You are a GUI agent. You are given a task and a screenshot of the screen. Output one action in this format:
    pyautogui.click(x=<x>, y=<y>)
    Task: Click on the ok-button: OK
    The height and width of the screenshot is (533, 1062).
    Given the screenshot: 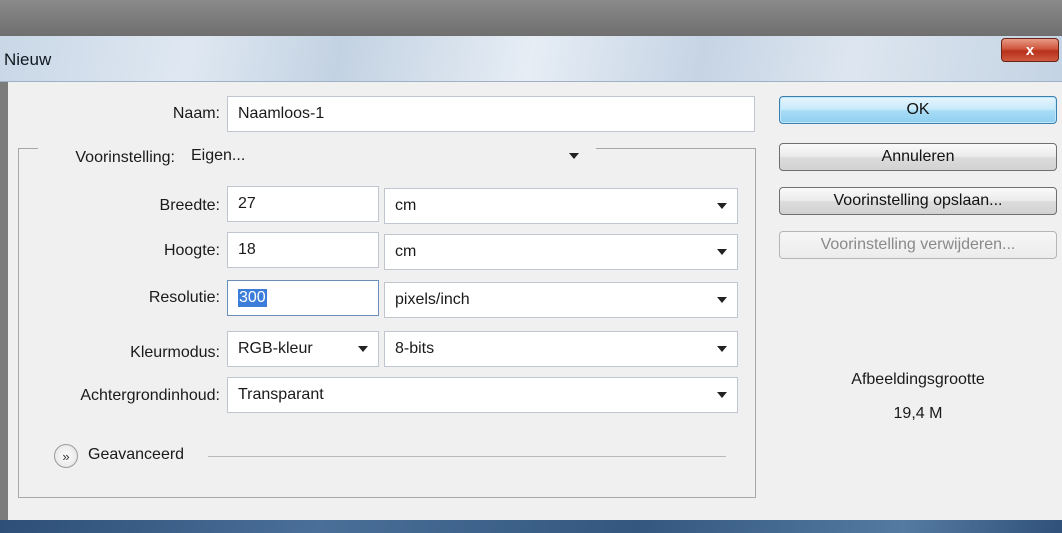 What is the action you would take?
    pyautogui.click(x=918, y=110)
    